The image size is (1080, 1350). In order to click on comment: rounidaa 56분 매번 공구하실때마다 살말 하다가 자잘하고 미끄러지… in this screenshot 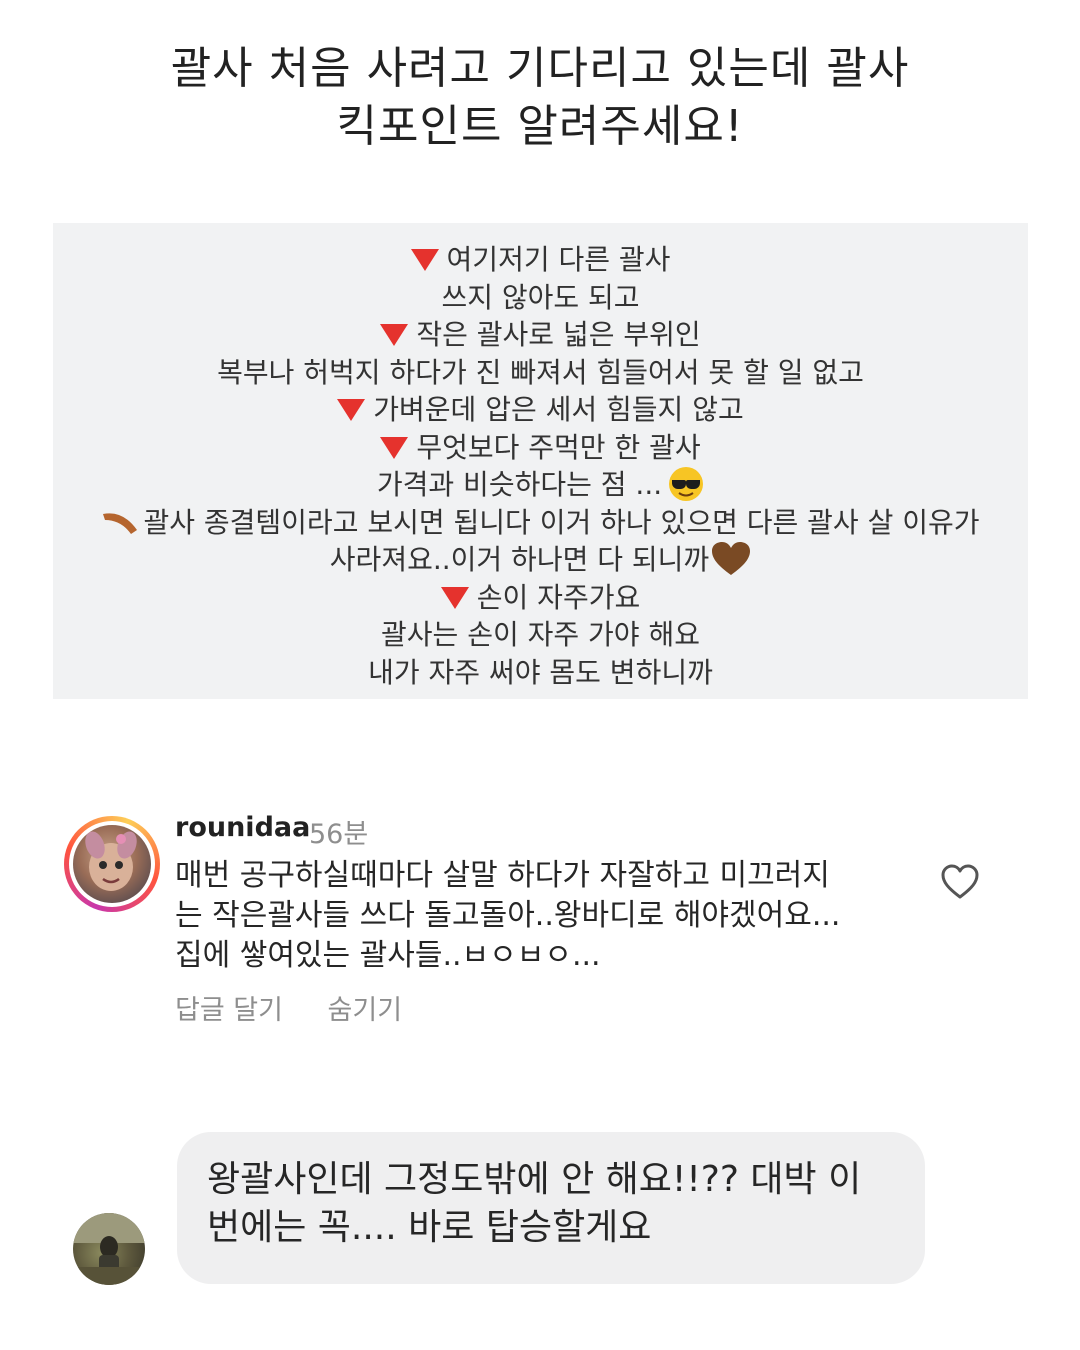, I will do `click(544, 922)`.